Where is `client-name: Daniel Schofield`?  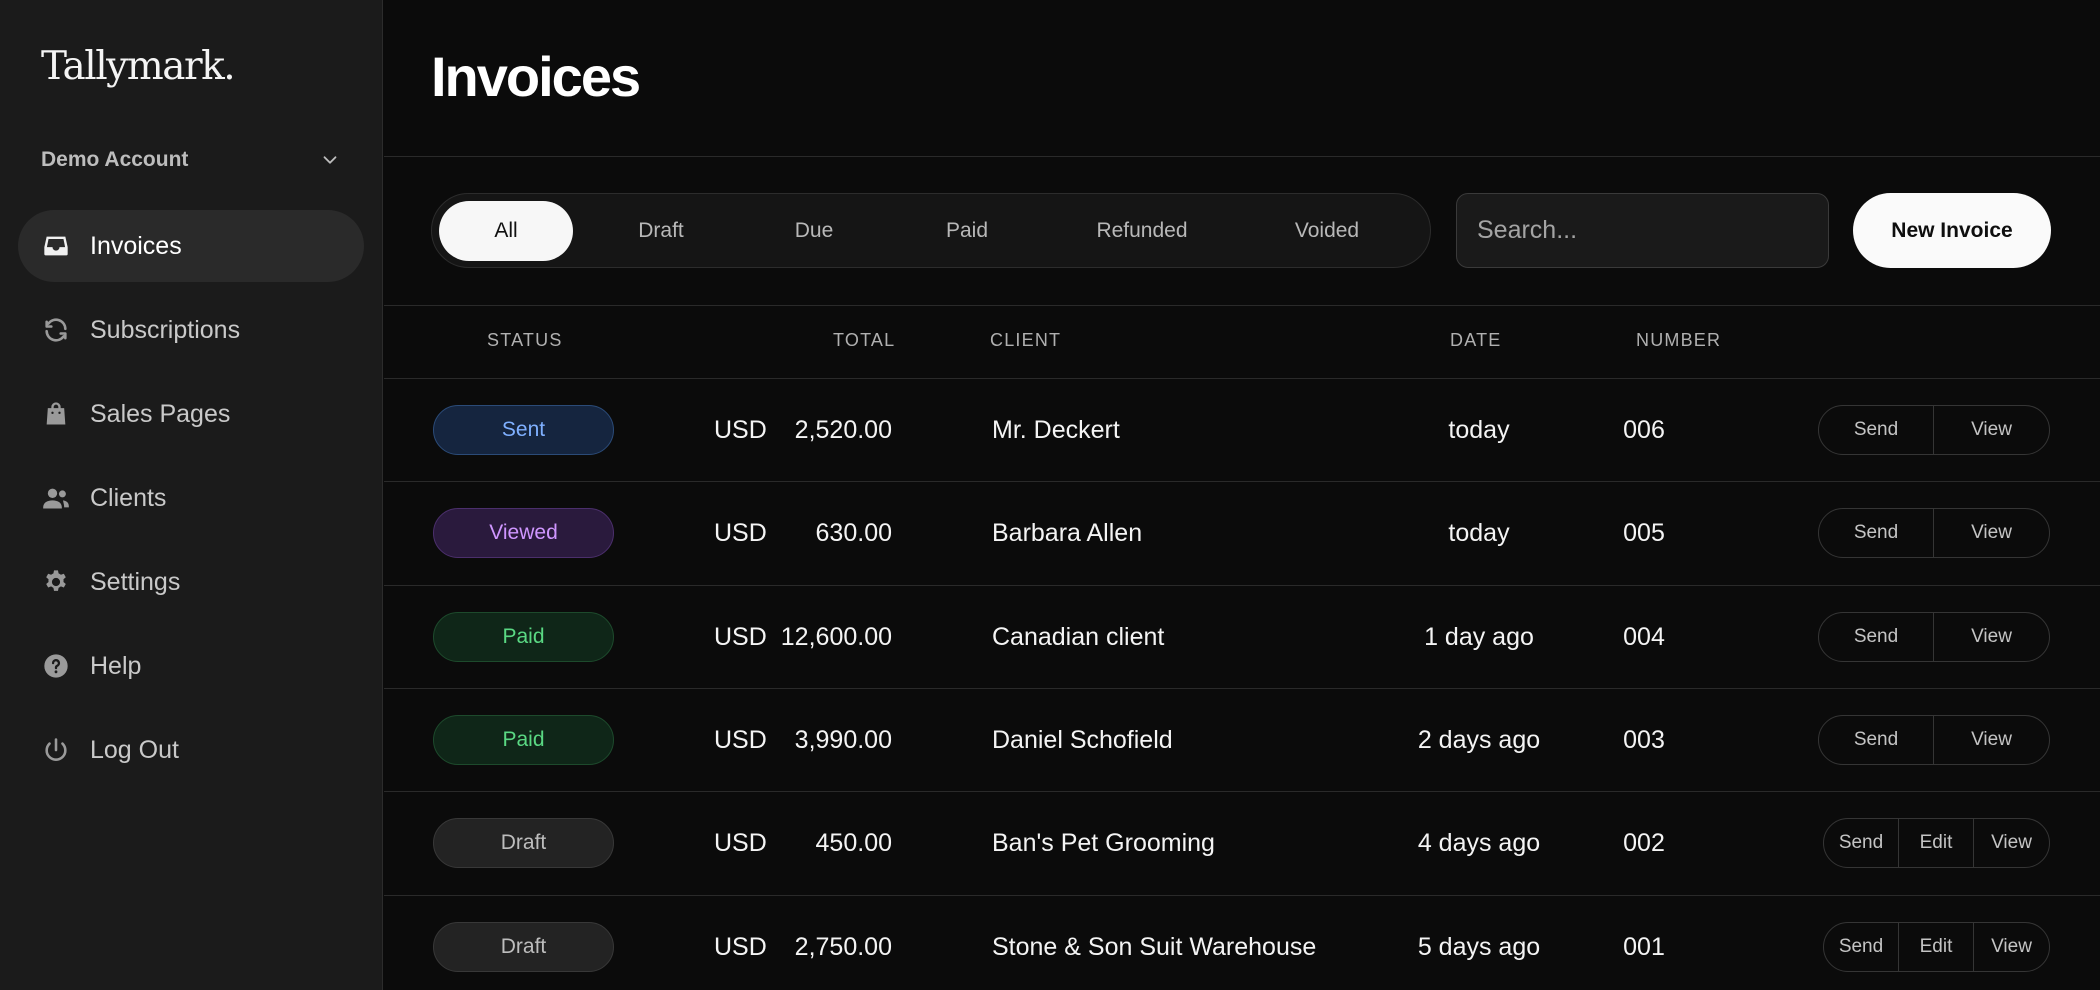
client-name: Daniel Schofield is located at coordinates (1082, 740).